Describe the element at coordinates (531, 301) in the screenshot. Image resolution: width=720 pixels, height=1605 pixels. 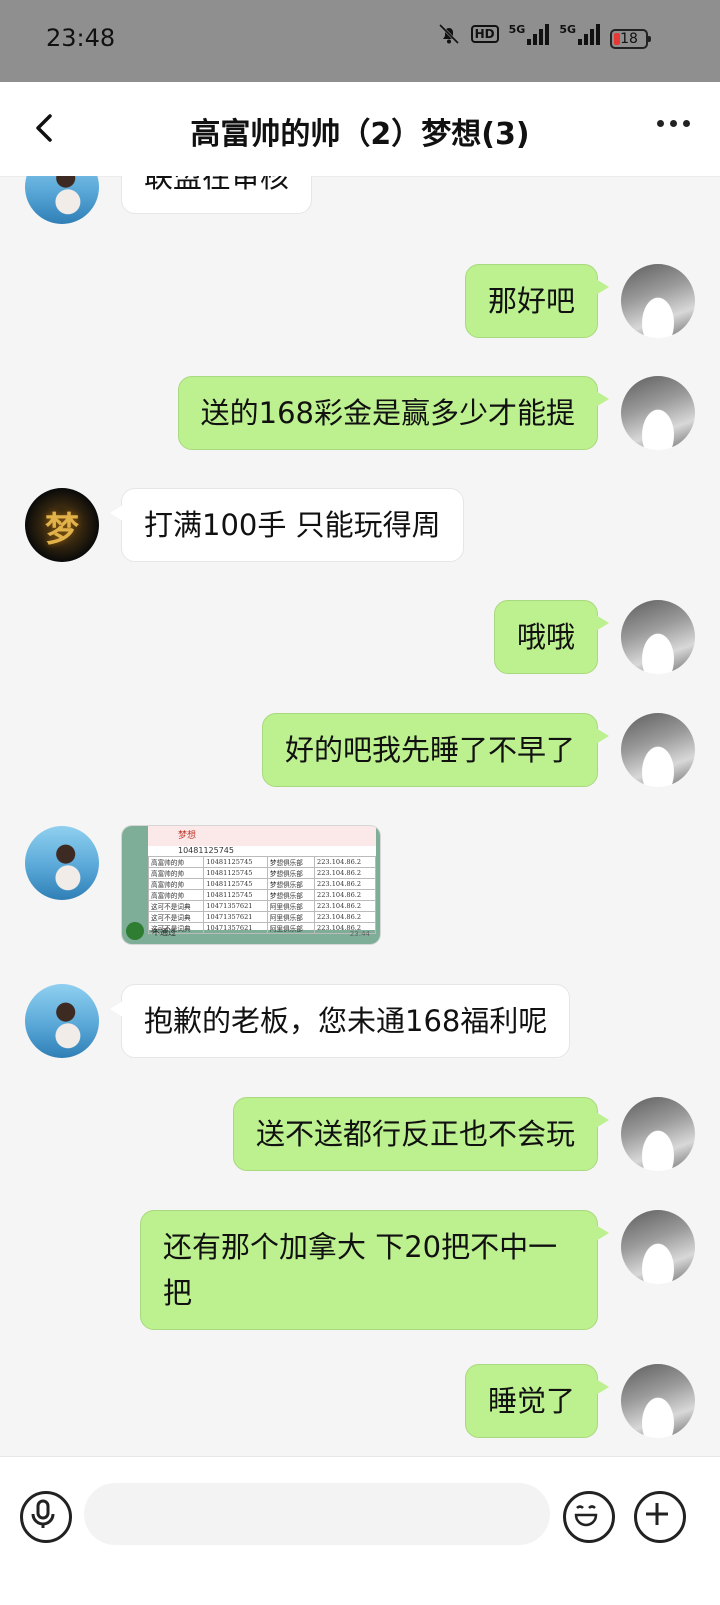
I see `message-text: 那好吧` at that location.